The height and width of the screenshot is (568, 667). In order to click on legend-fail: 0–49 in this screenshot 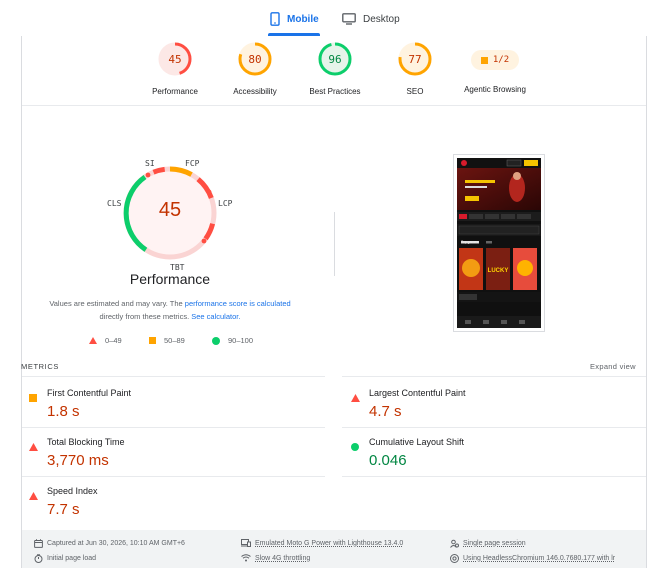, I will do `click(105, 340)`.